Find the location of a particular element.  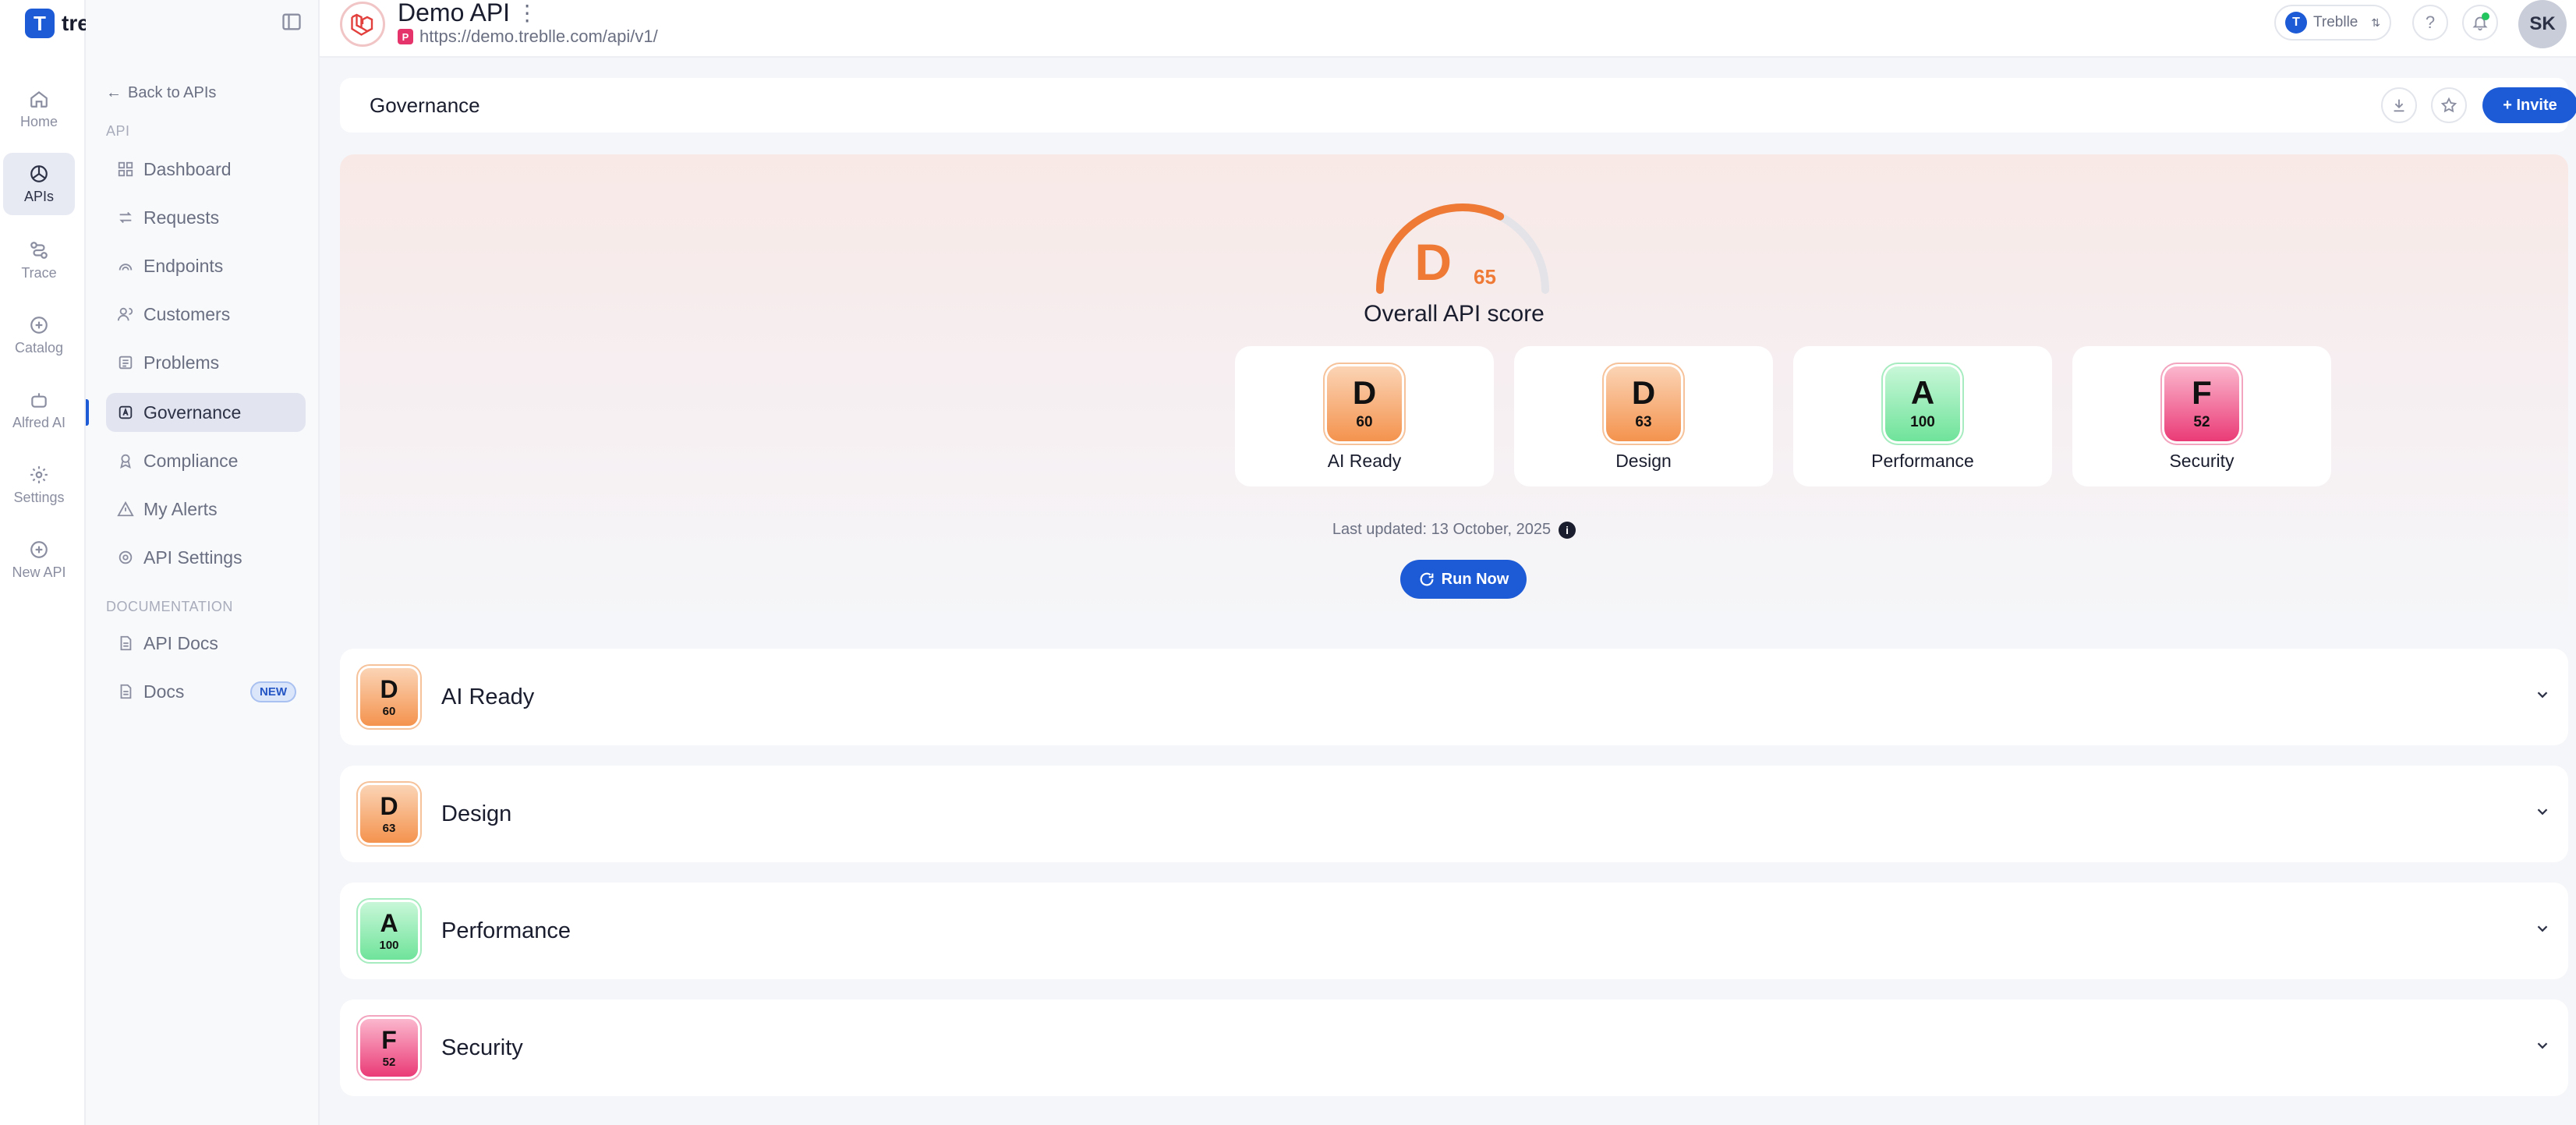

accordion-security: F 52 Security is located at coordinates (1454, 1047).